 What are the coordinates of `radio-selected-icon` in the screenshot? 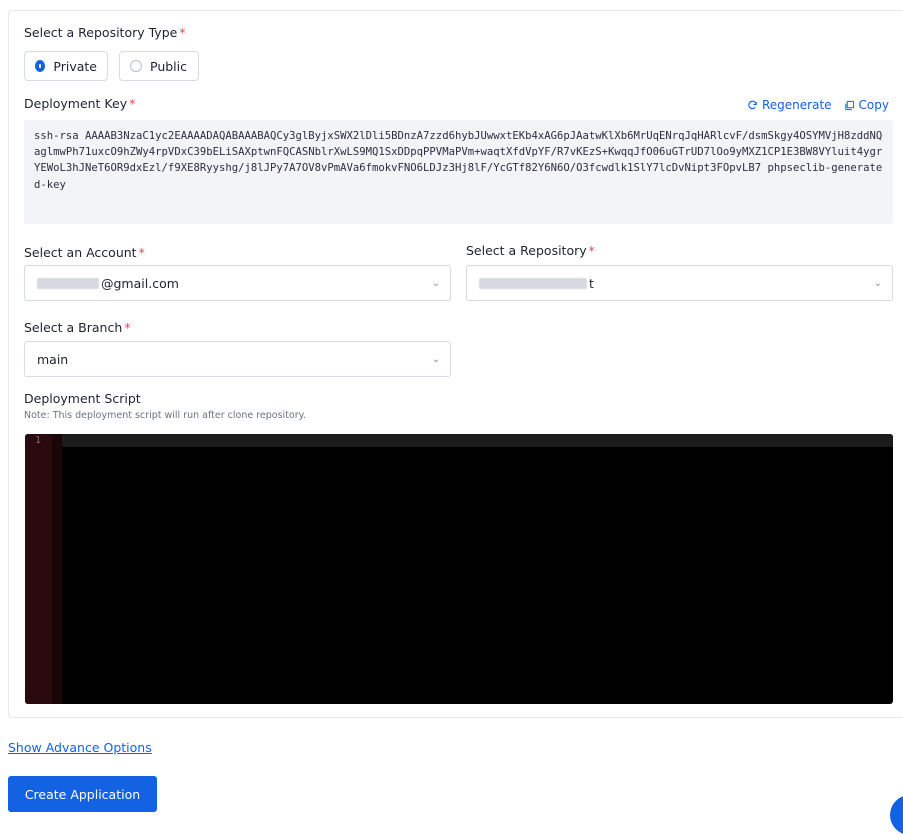 It's located at (40, 66).